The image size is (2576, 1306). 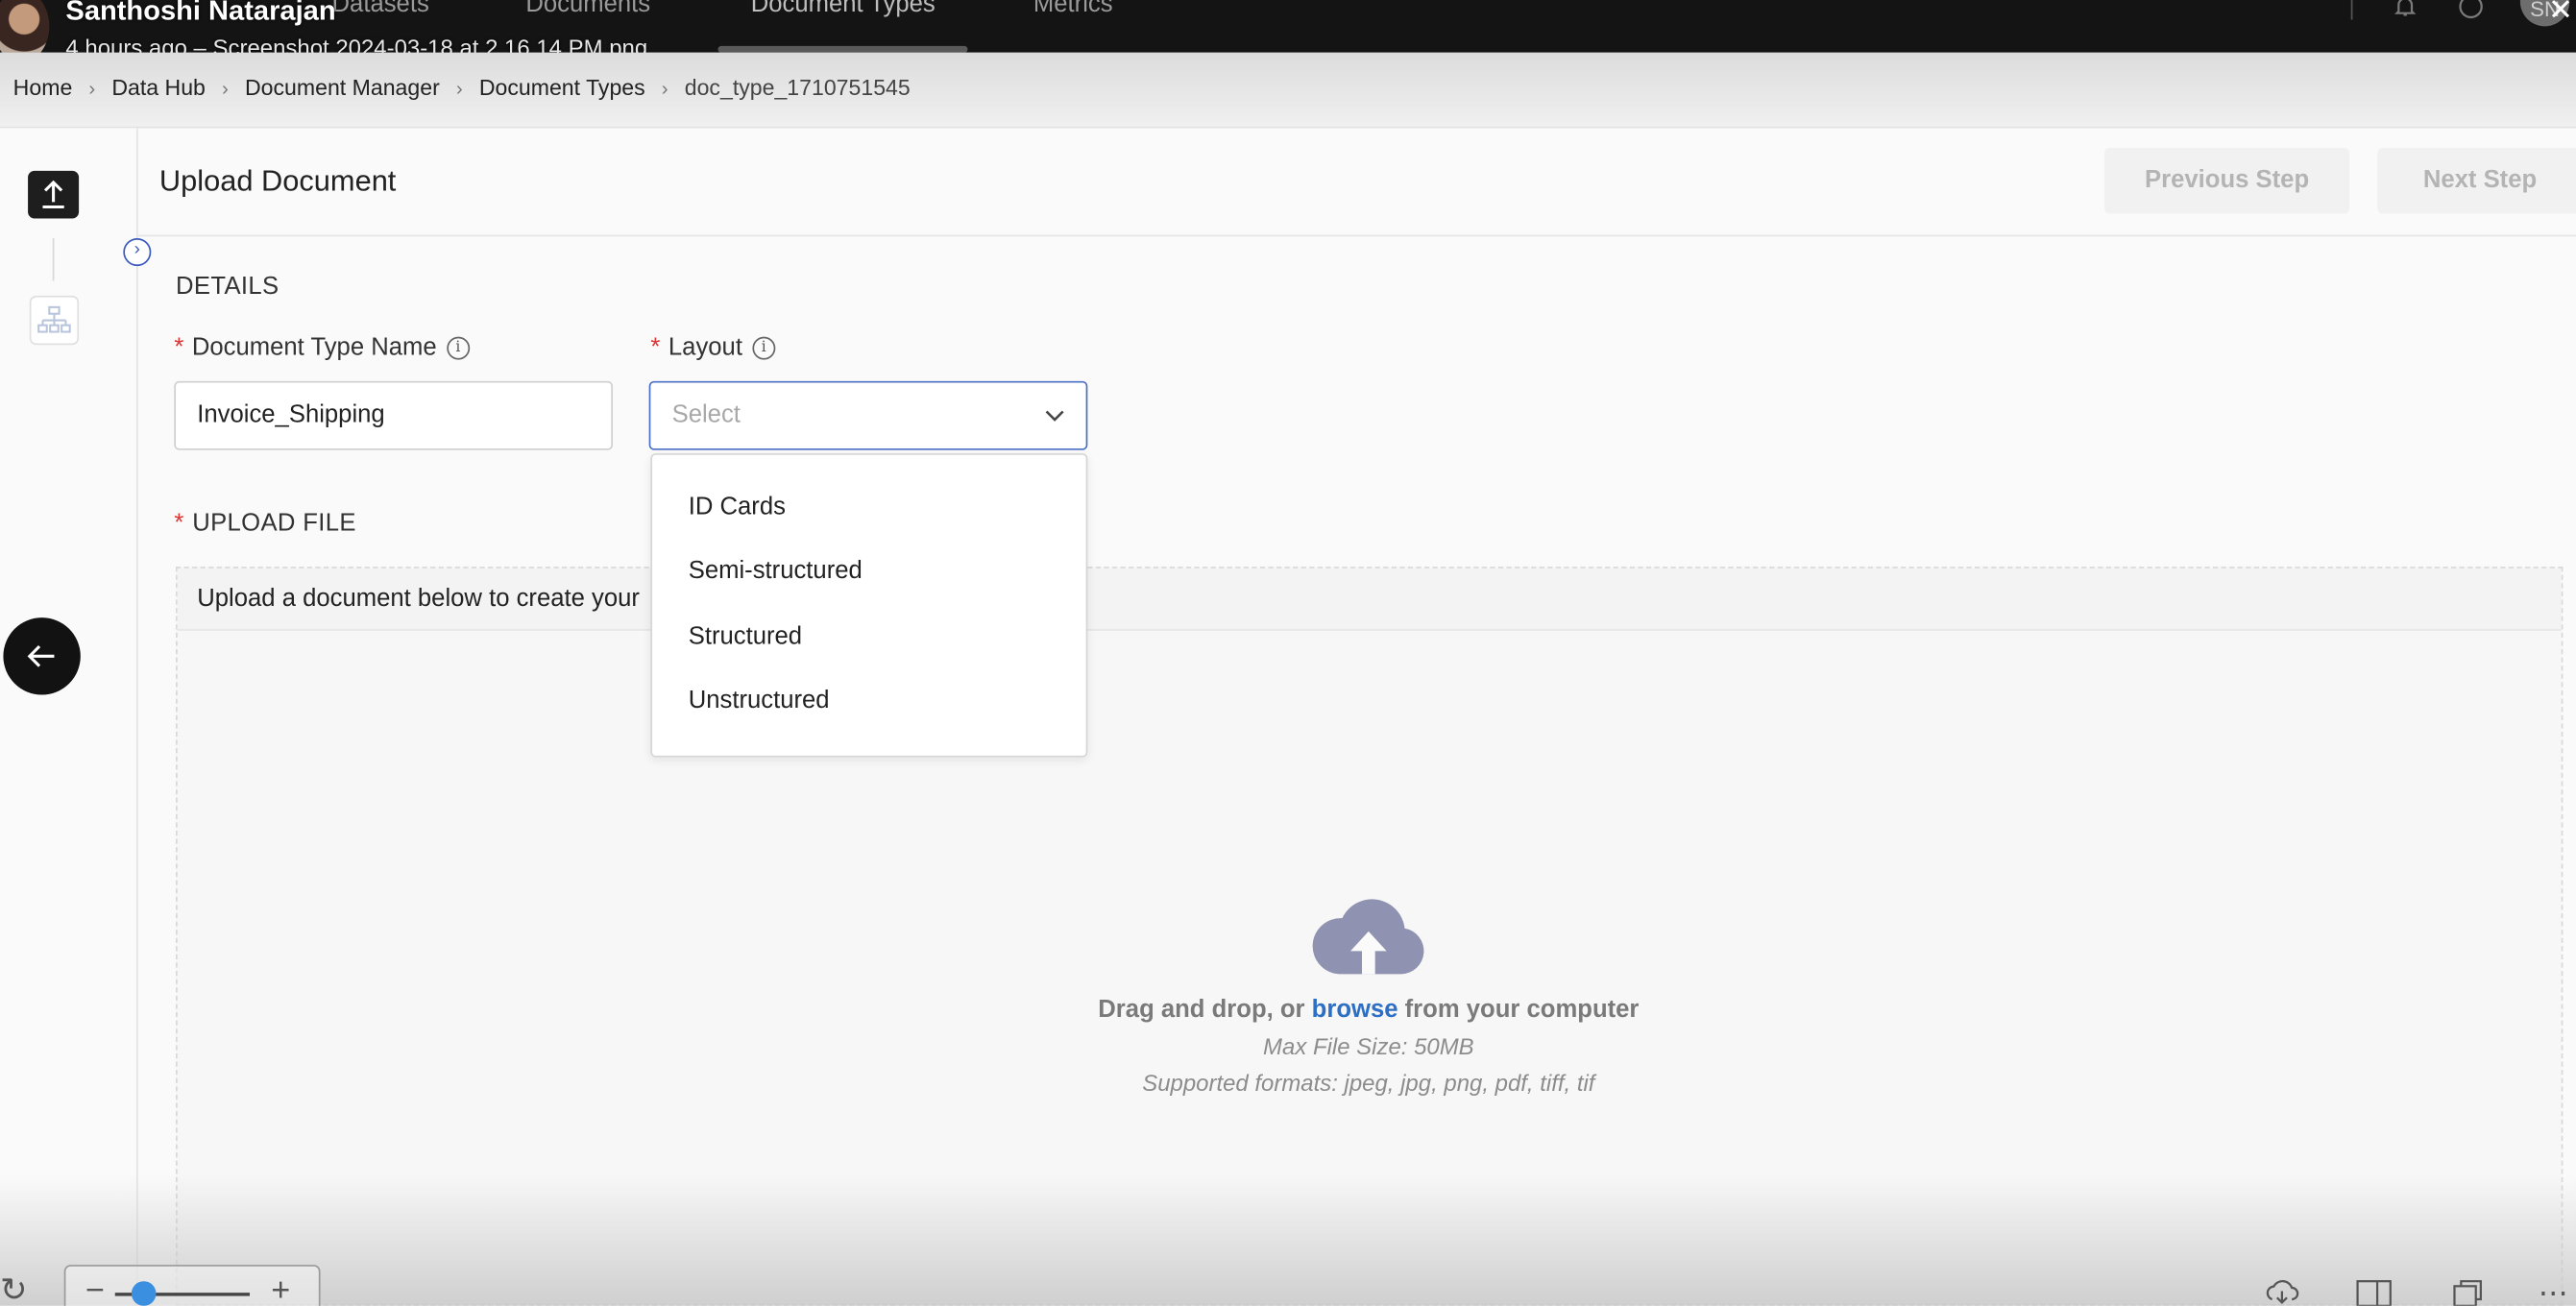 I want to click on tab-documents: Documents, so click(x=587, y=9).